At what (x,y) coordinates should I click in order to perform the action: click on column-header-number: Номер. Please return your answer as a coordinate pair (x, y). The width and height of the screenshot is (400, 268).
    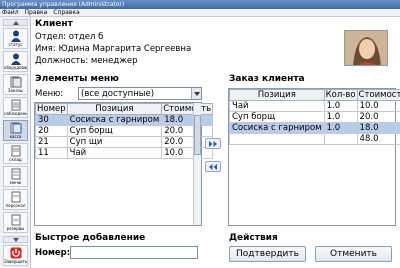
    Looking at the image, I should click on (51, 109).